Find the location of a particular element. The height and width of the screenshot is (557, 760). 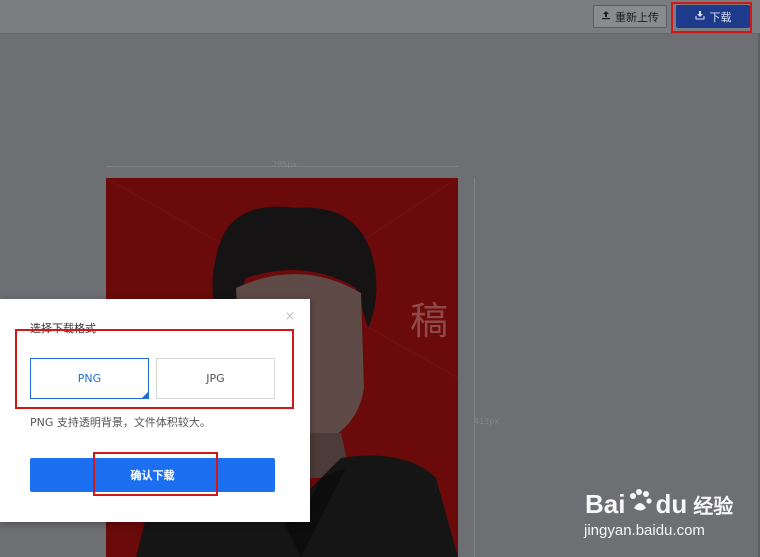

draft-watermark: 稿 is located at coordinates (429, 321).